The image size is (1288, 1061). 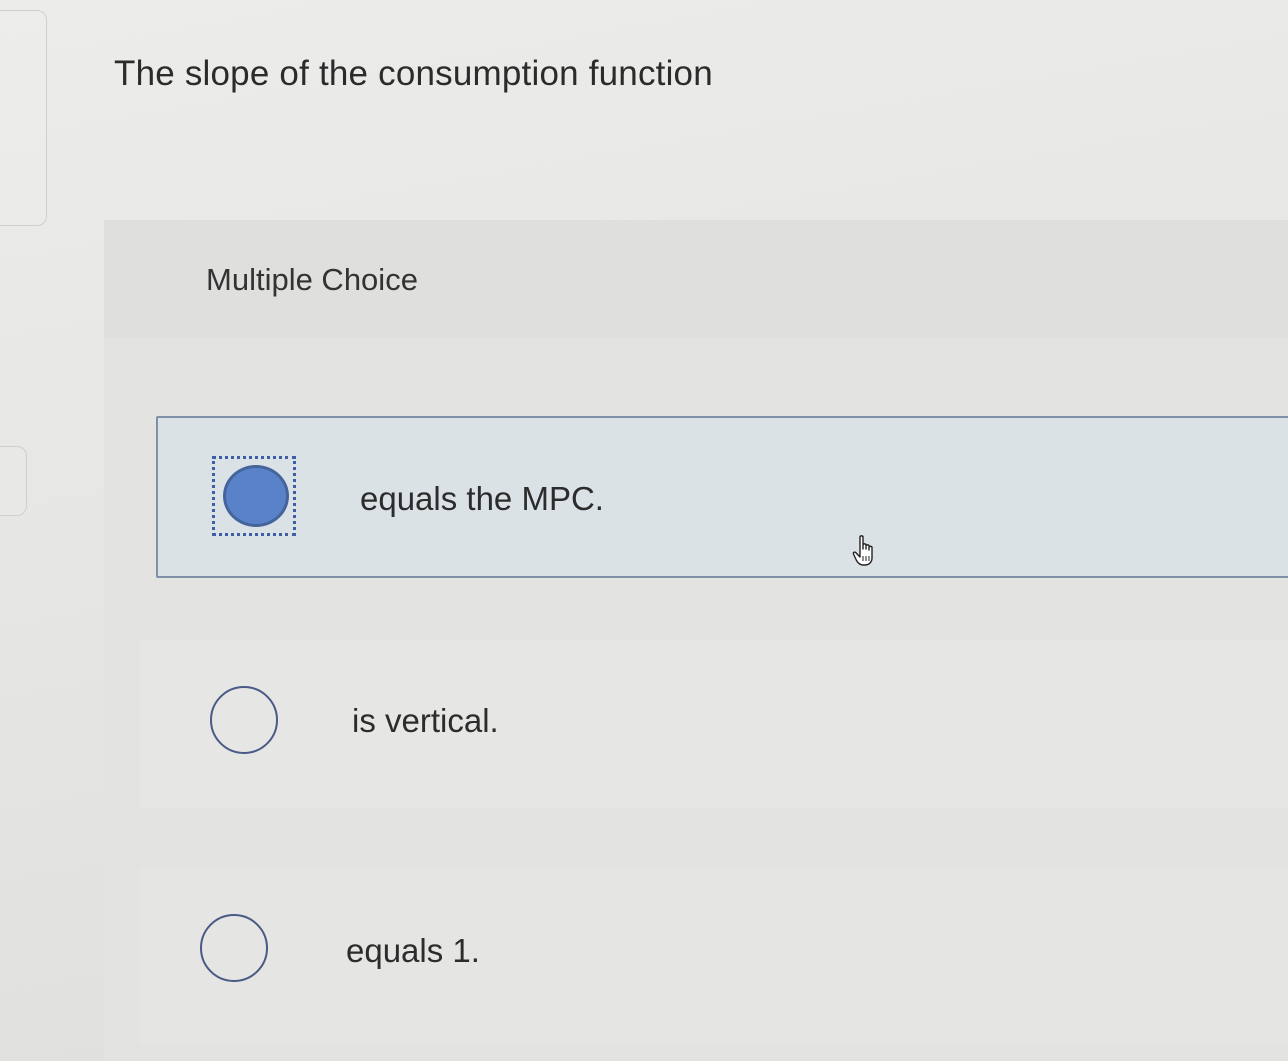 What do you see at coordinates (722, 497) in the screenshot?
I see `choice-option-1: equals the MPC.` at bounding box center [722, 497].